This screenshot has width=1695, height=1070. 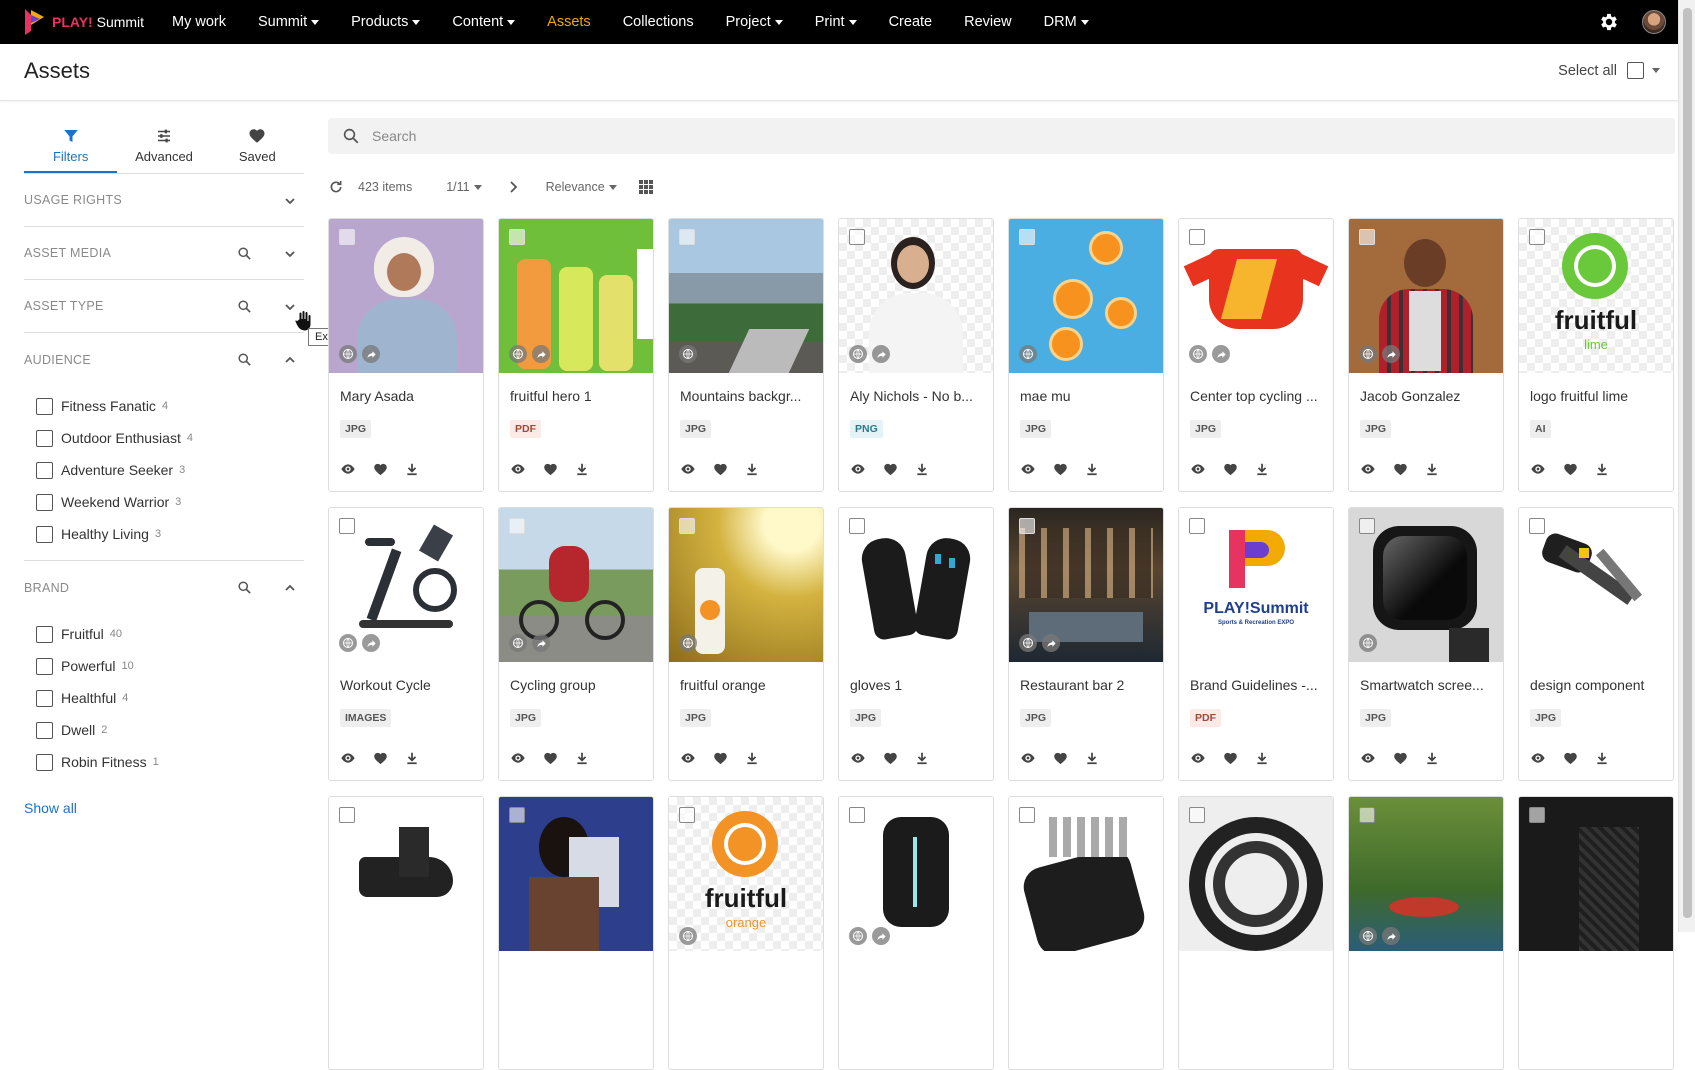 I want to click on user-avatar, so click(x=1654, y=22).